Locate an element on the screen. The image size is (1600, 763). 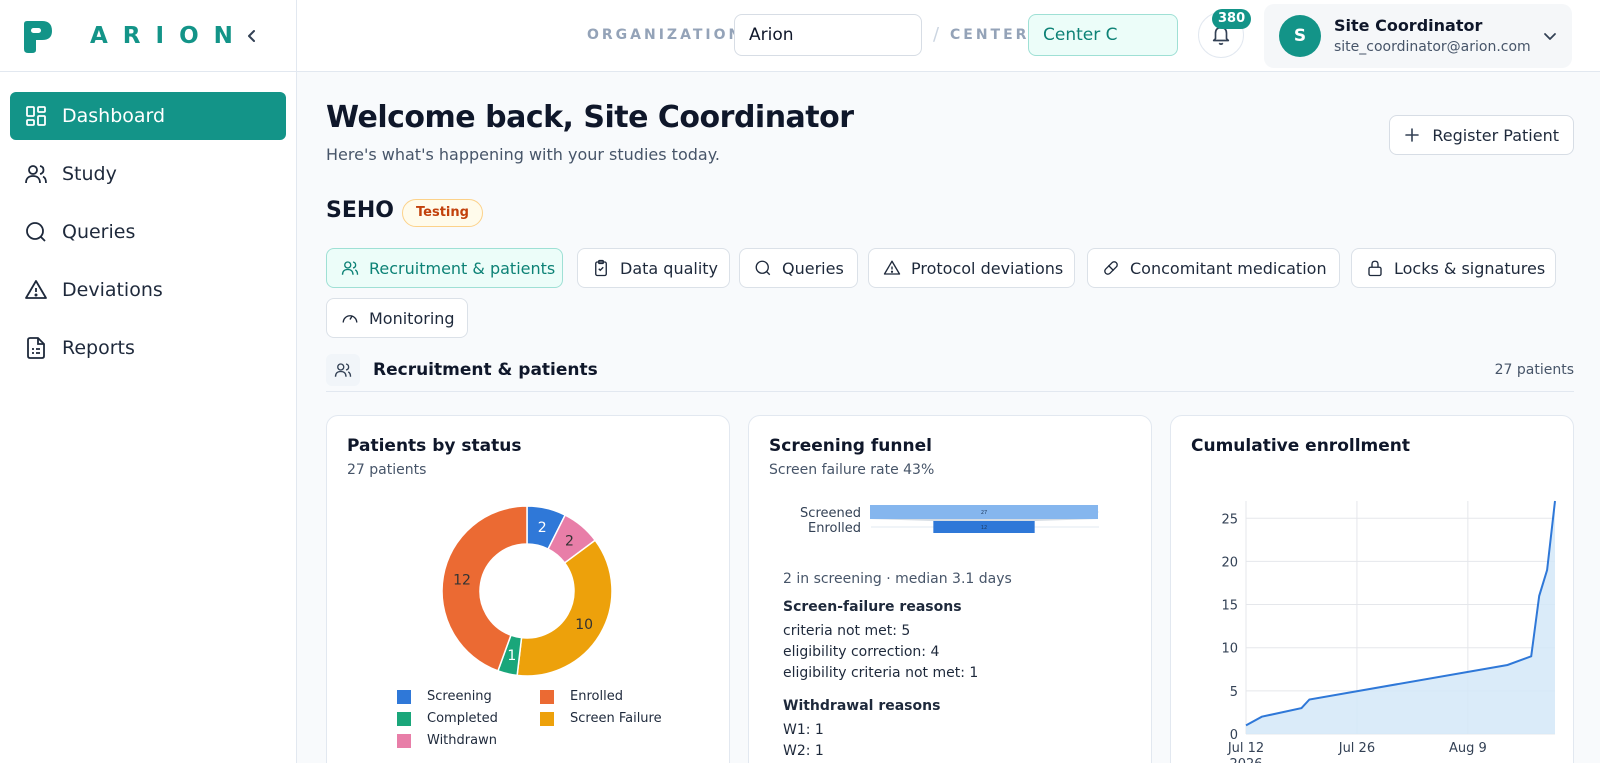
screen-failure-reason: criteria not met: 5 is located at coordinates (847, 631).